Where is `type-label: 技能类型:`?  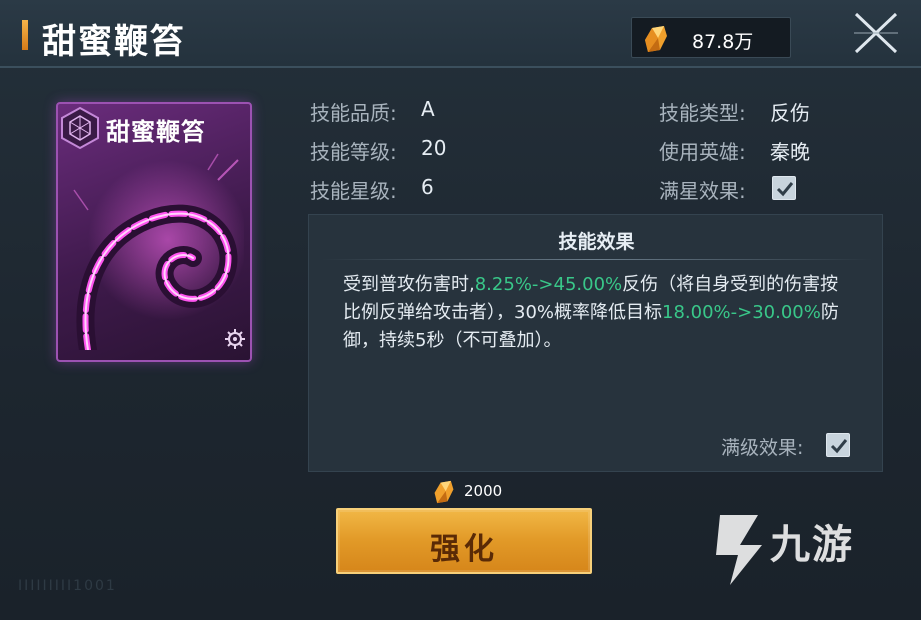 type-label: 技能类型: is located at coordinates (702, 113).